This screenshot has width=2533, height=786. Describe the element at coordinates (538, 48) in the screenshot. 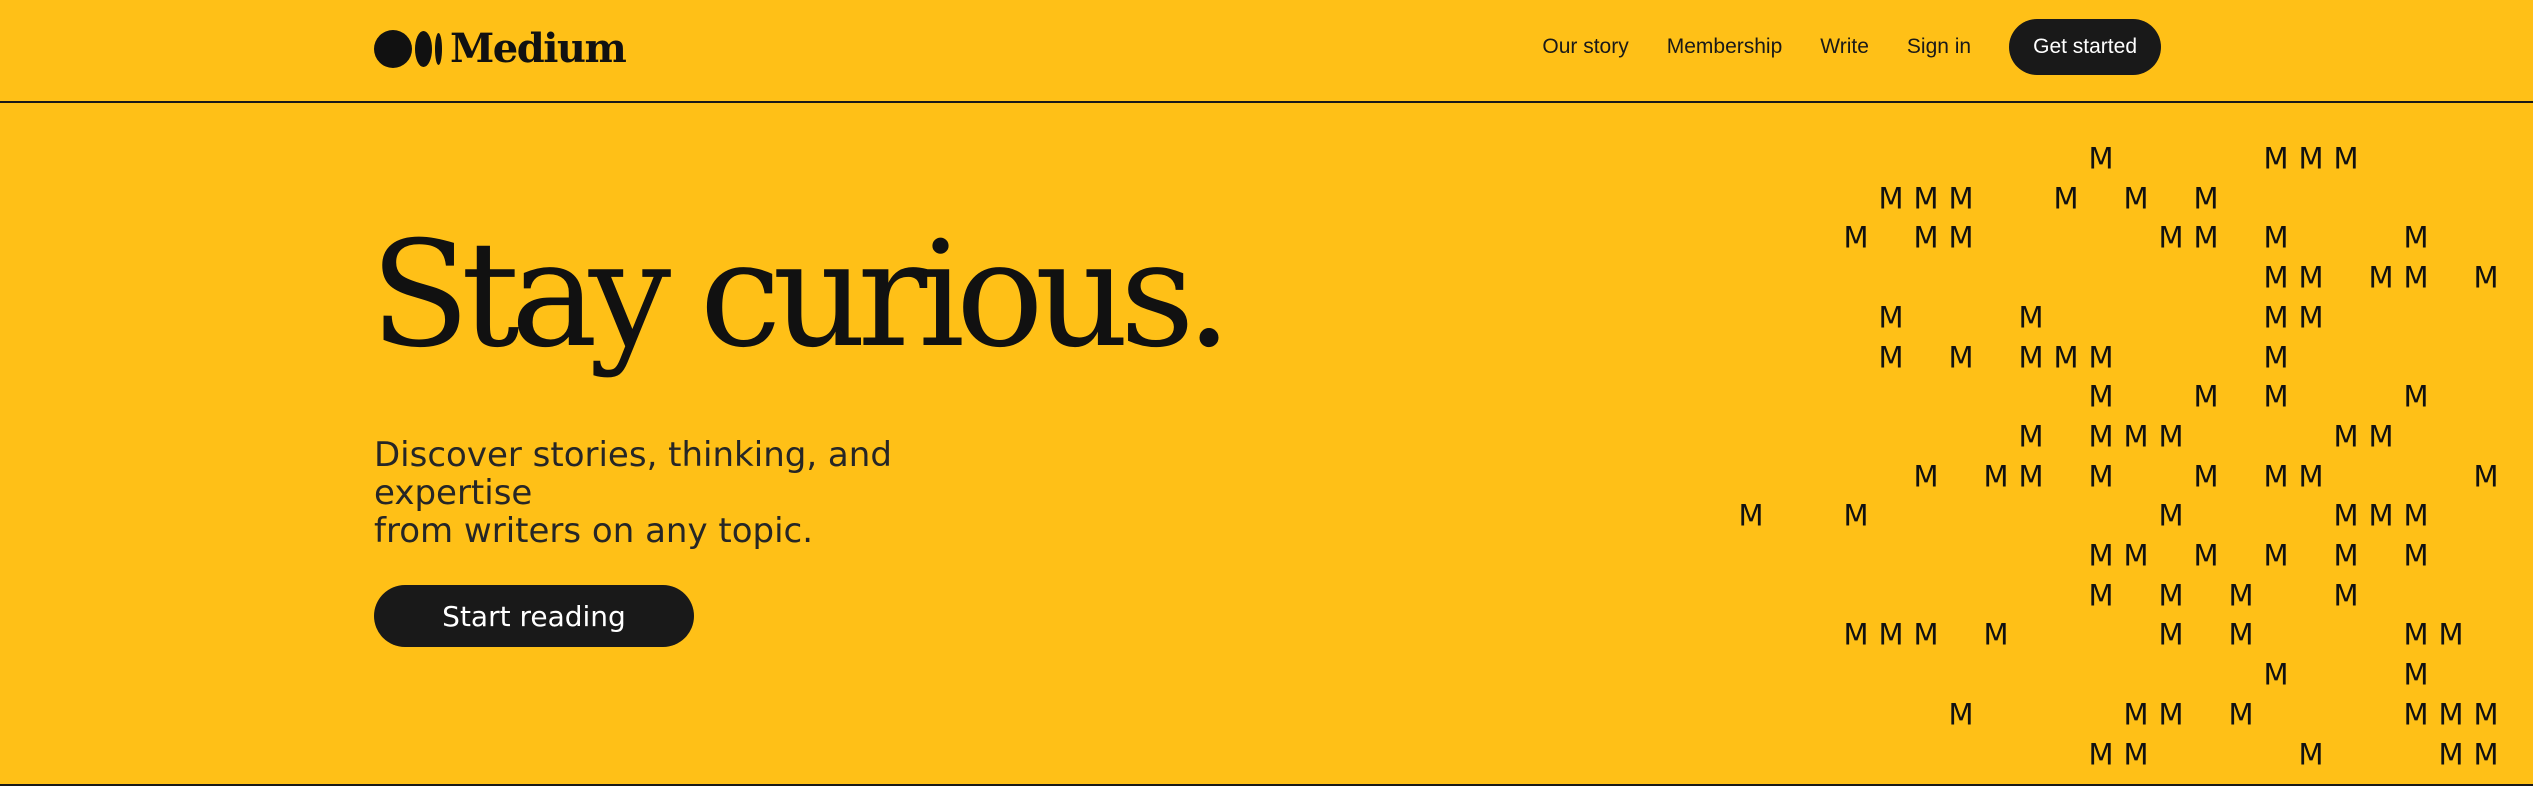

I see `logo-wordmark: Medium` at that location.